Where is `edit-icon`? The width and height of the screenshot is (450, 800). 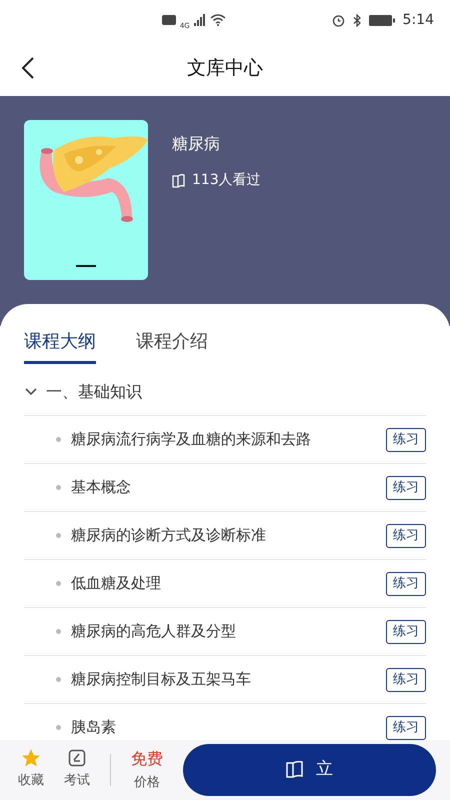
edit-icon is located at coordinates (77, 758).